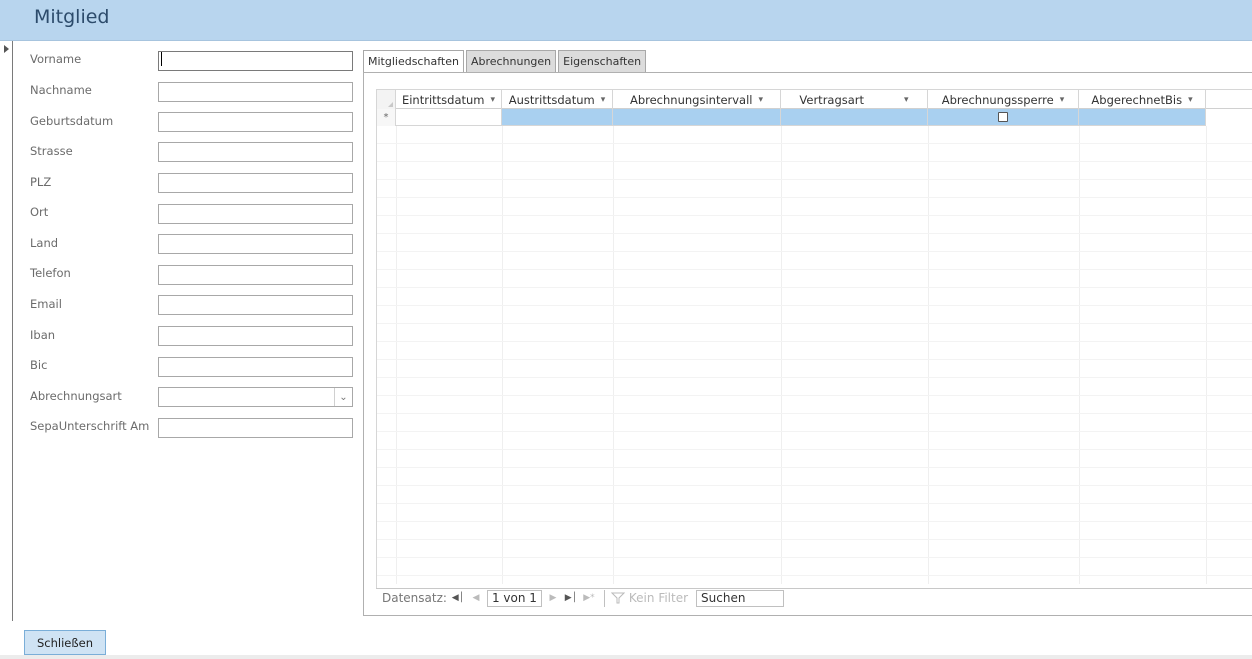 The image size is (1252, 659). I want to click on abrechnungssperre-checkbox, so click(1003, 117).